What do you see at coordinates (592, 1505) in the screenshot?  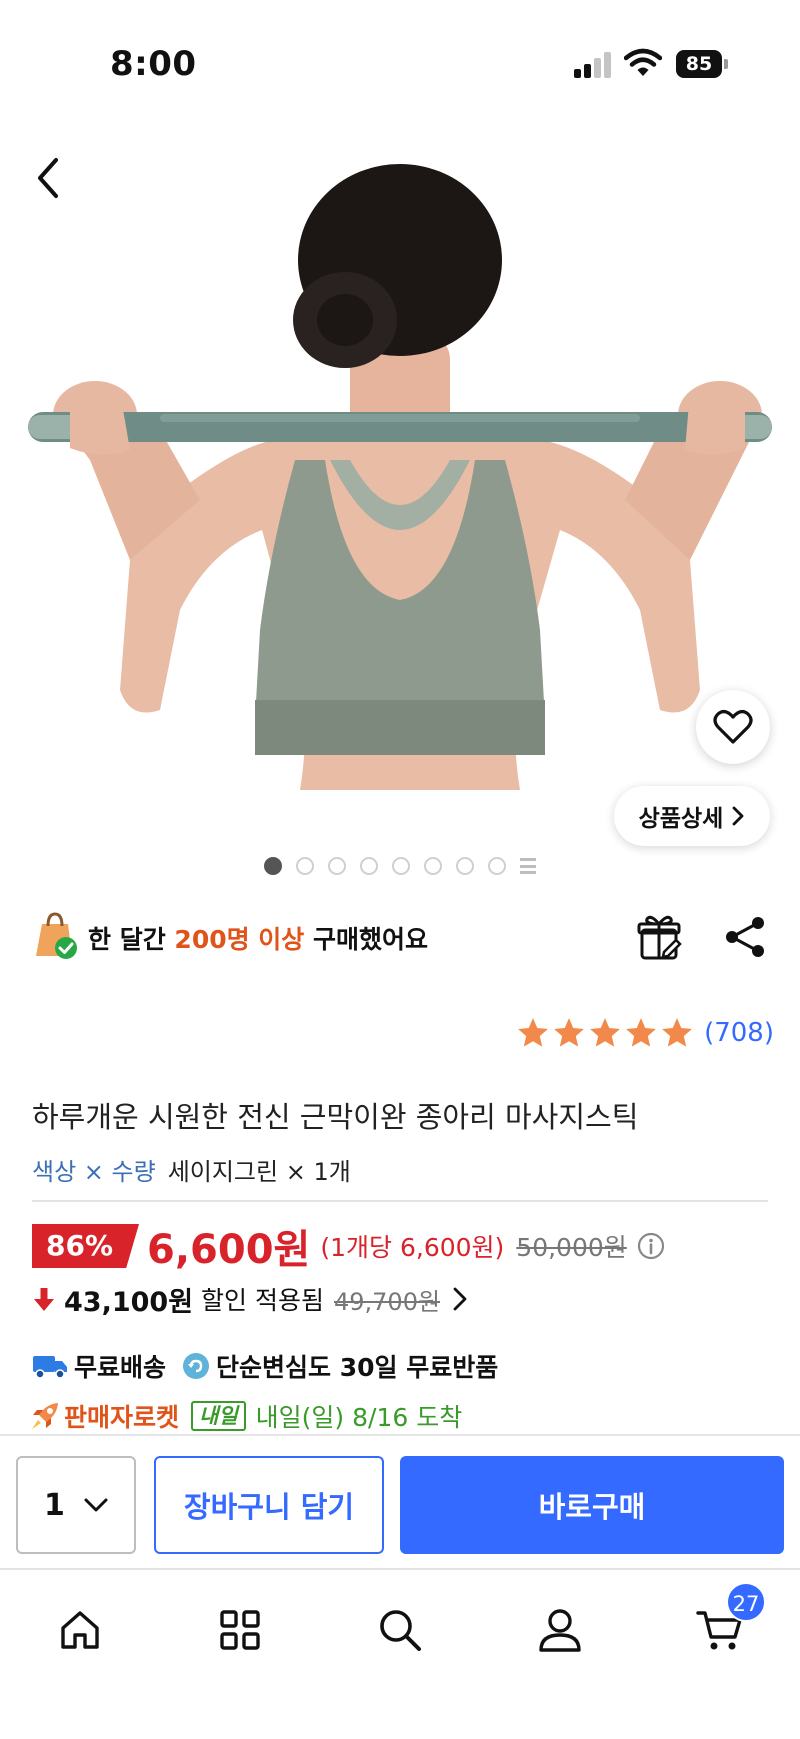 I see `buy-now-button: 바로구매` at bounding box center [592, 1505].